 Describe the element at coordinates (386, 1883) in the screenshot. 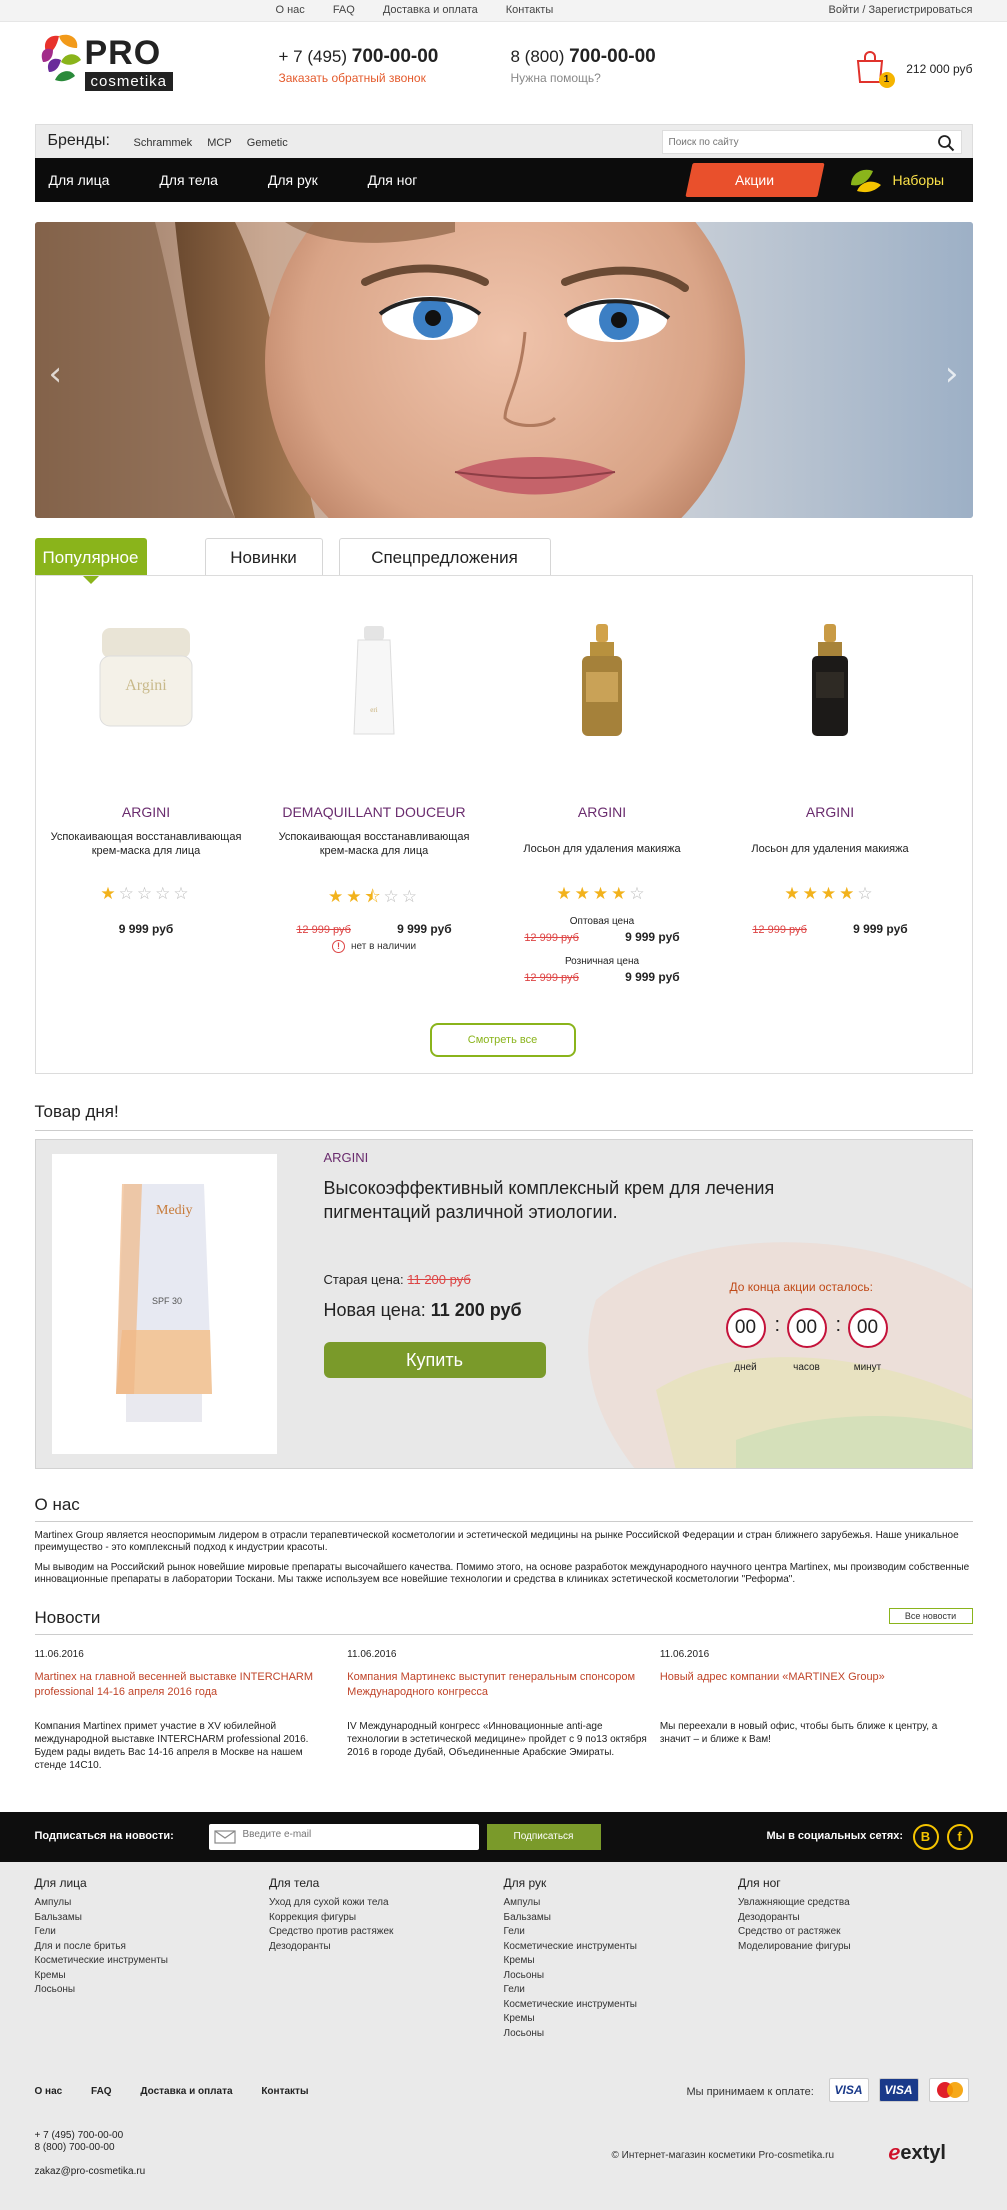

I see `footer-col-title: Для тела` at that location.